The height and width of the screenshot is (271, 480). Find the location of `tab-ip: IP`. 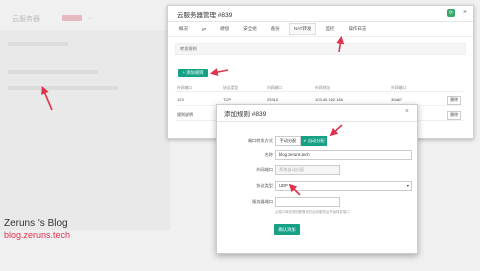

tab-ip: IP is located at coordinates (204, 29).